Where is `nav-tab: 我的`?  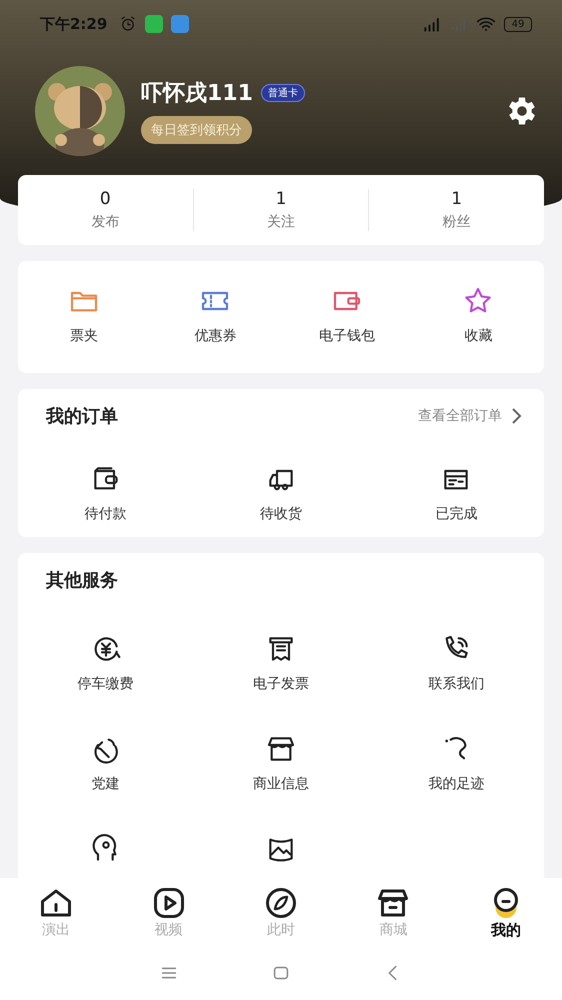
nav-tab: 我的 is located at coordinates (506, 912).